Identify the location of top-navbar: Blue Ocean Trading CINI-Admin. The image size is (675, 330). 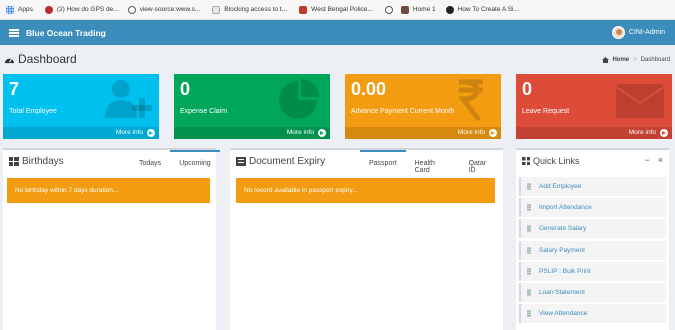
(337, 32).